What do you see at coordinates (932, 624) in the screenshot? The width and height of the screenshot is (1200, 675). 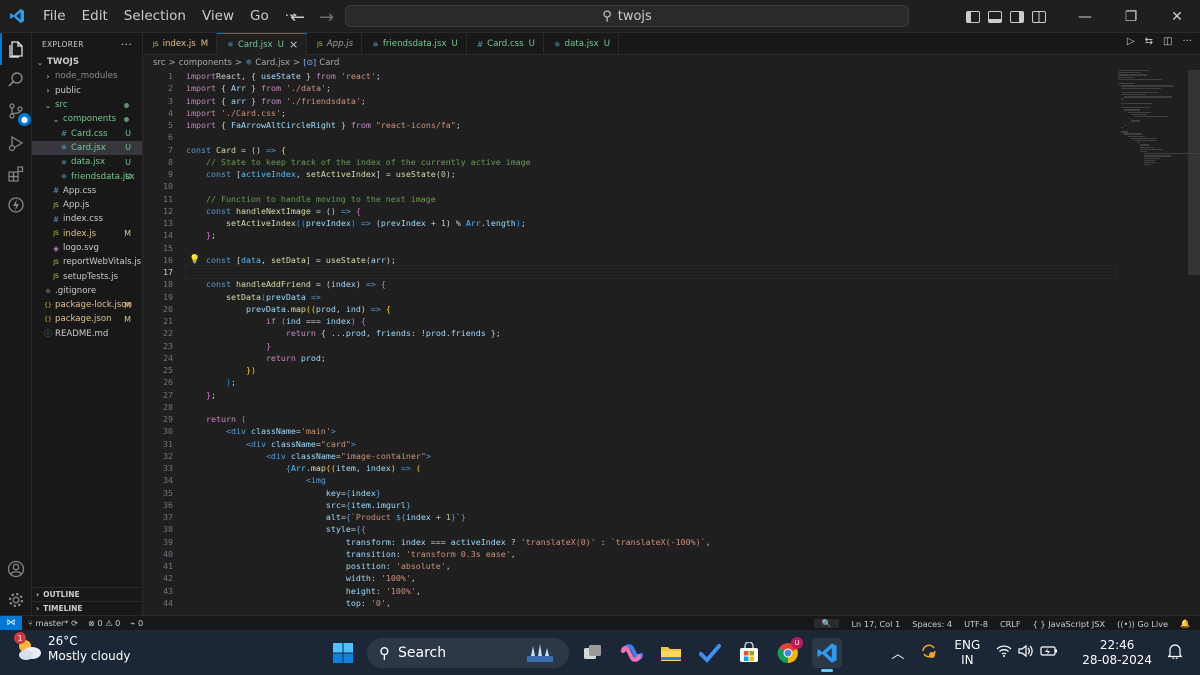 I see `indentation: Spaces: 4` at bounding box center [932, 624].